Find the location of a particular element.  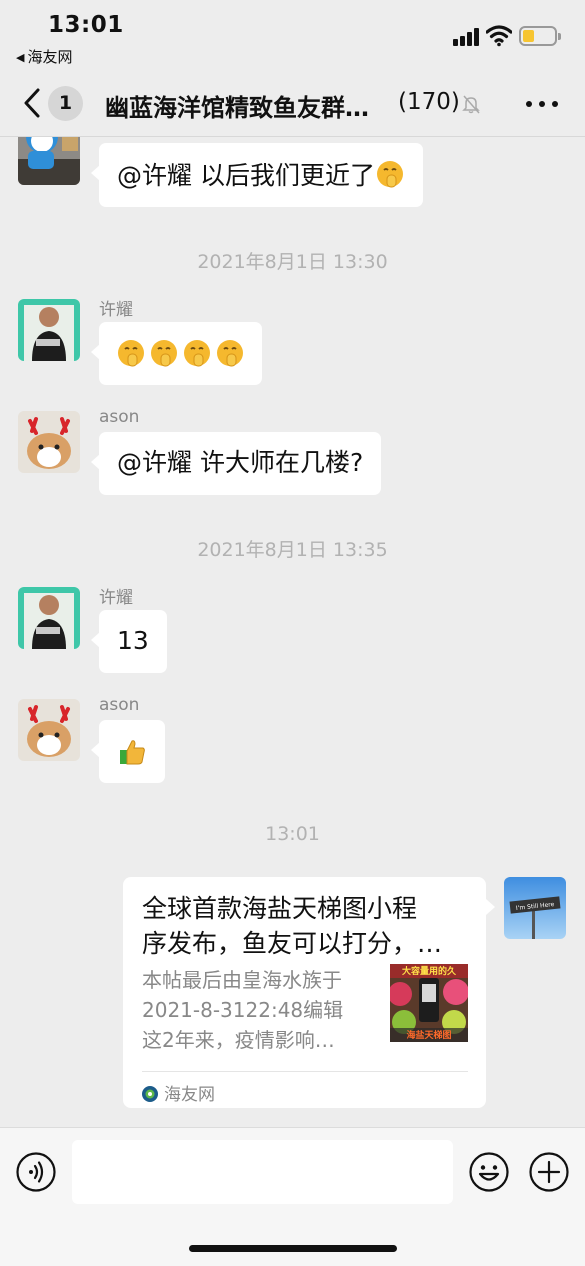

message-text: @许耀 许大师在几楼? is located at coordinates (240, 462).